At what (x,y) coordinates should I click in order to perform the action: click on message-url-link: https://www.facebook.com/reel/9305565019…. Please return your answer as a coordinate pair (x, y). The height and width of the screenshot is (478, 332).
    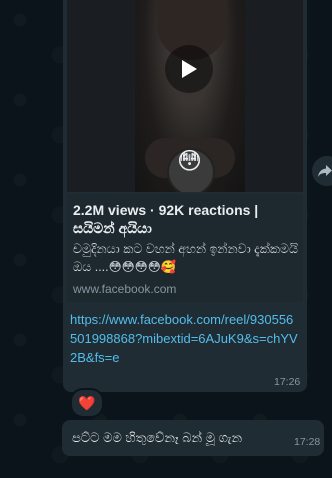
    Looking at the image, I should click on (185, 338).